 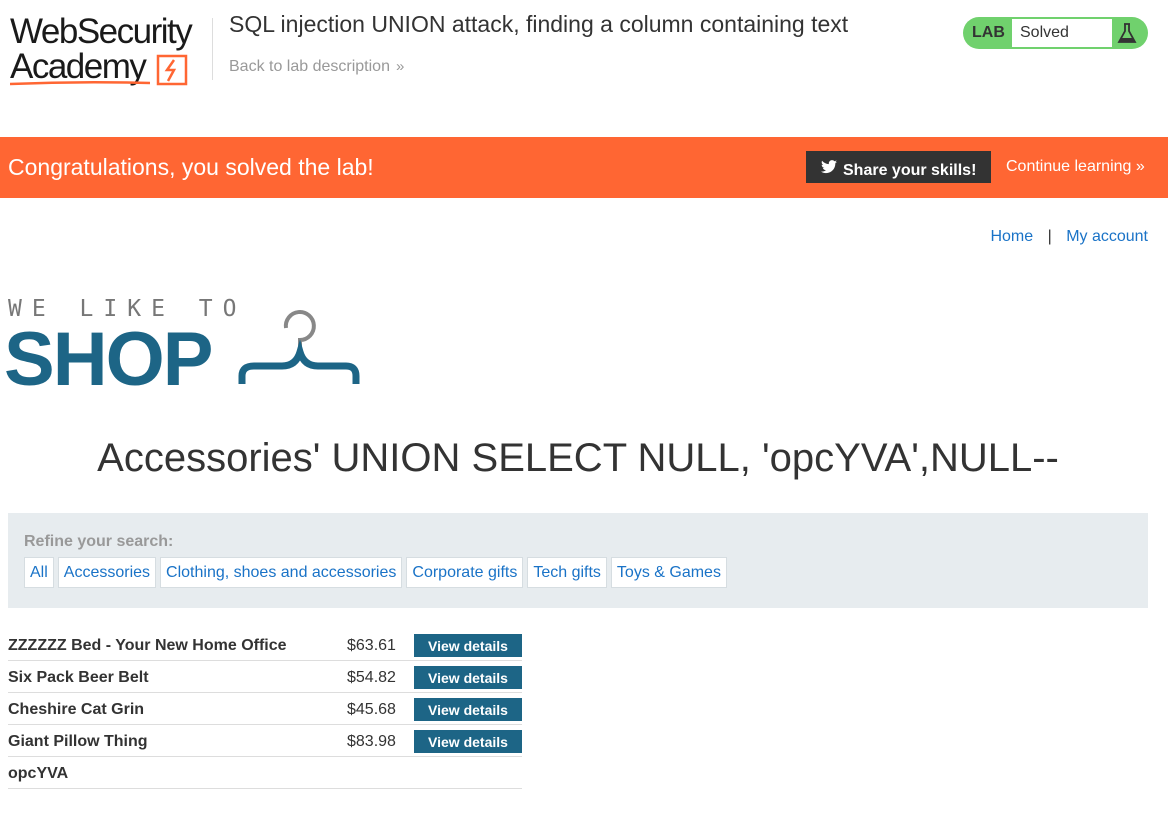 What do you see at coordinates (265, 741) in the screenshot?
I see `table-row: Giant Pillow Thing $83.98 View details` at bounding box center [265, 741].